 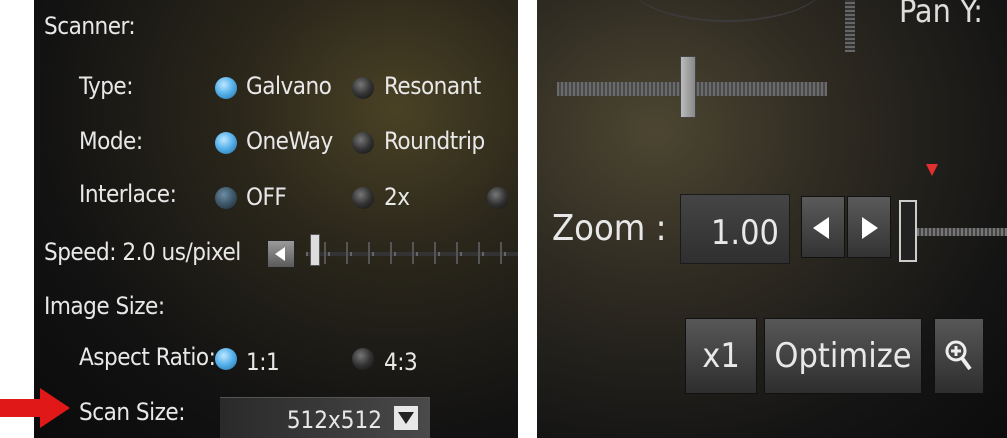 What do you see at coordinates (406, 418) in the screenshot?
I see `dropdown-caret-icon` at bounding box center [406, 418].